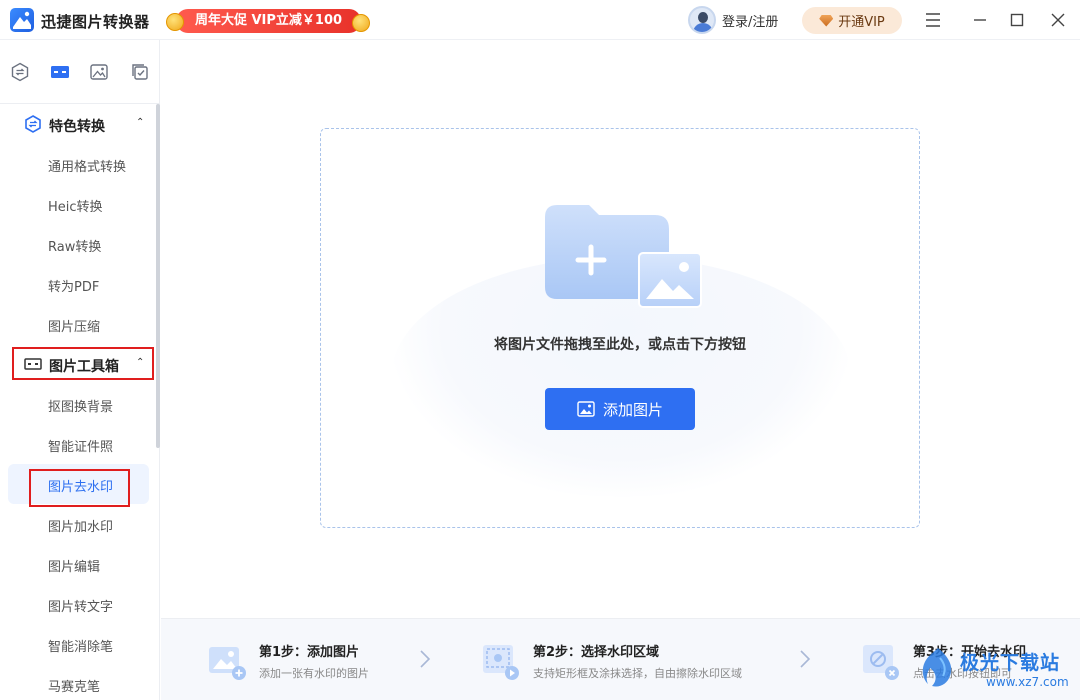  What do you see at coordinates (78, 644) in the screenshot?
I see `sidebar-item-eraser: 智能消除笔` at bounding box center [78, 644].